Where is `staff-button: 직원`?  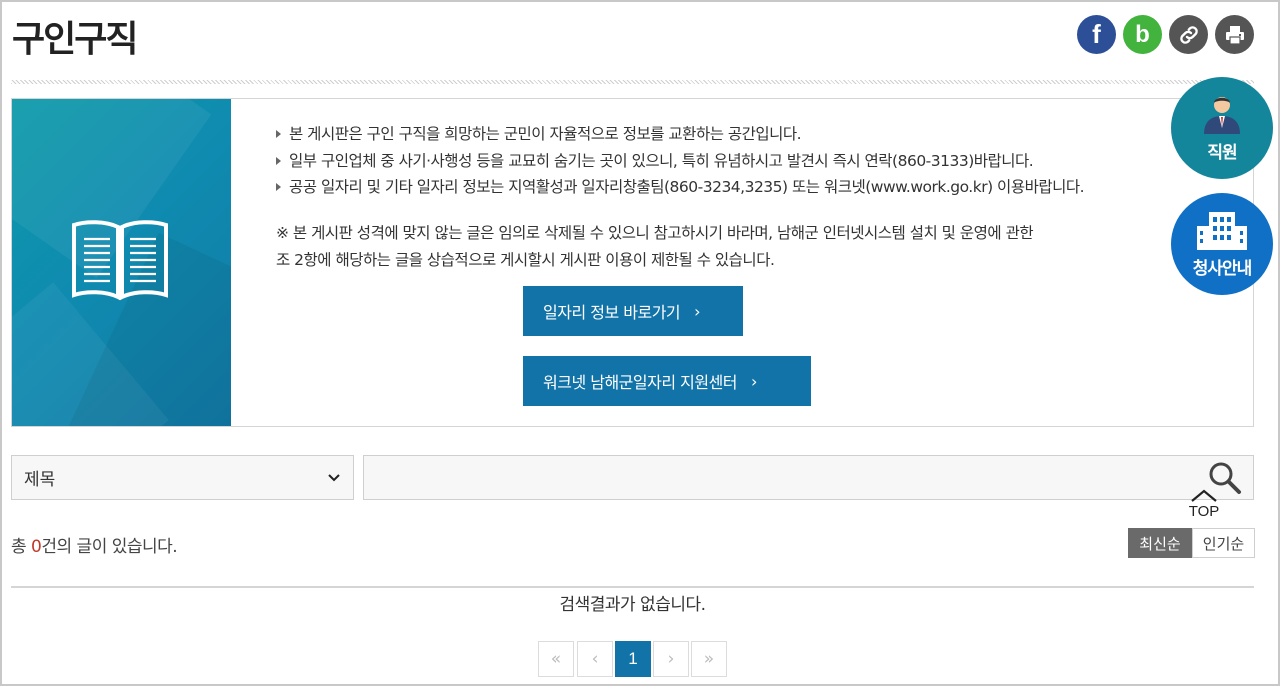
staff-button: 직원 is located at coordinates (1222, 128).